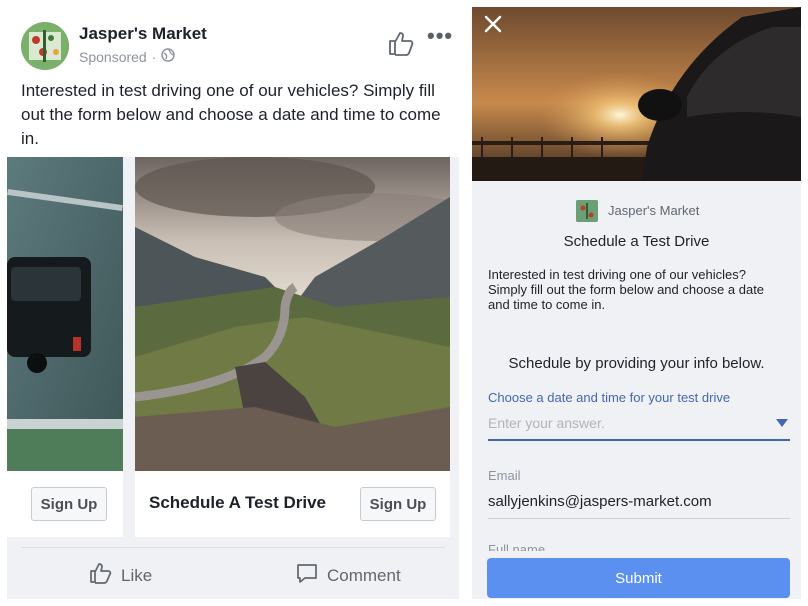 This screenshot has width=808, height=606. I want to click on carousel-card: Sign Up, so click(65, 347).